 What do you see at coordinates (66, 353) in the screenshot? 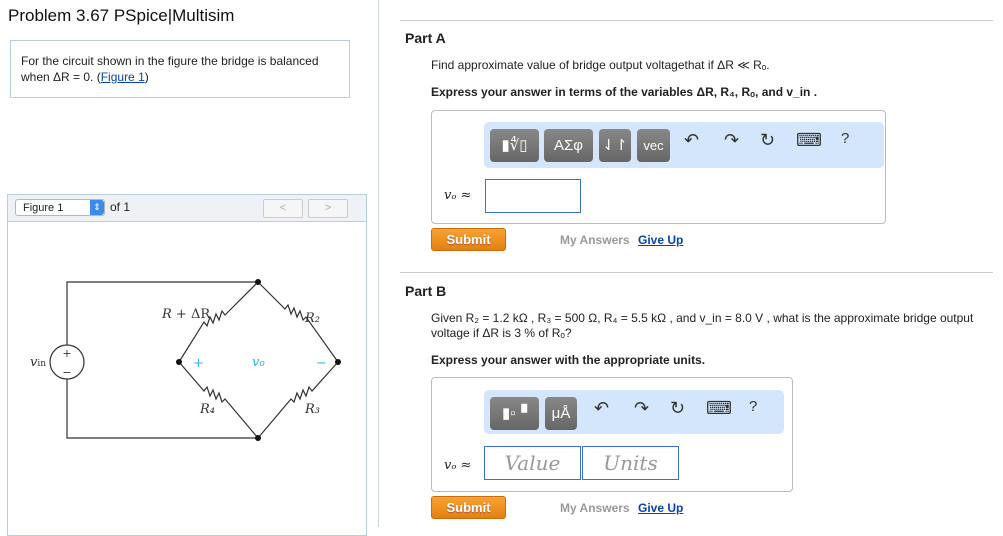
I see `source-plus: +` at bounding box center [66, 353].